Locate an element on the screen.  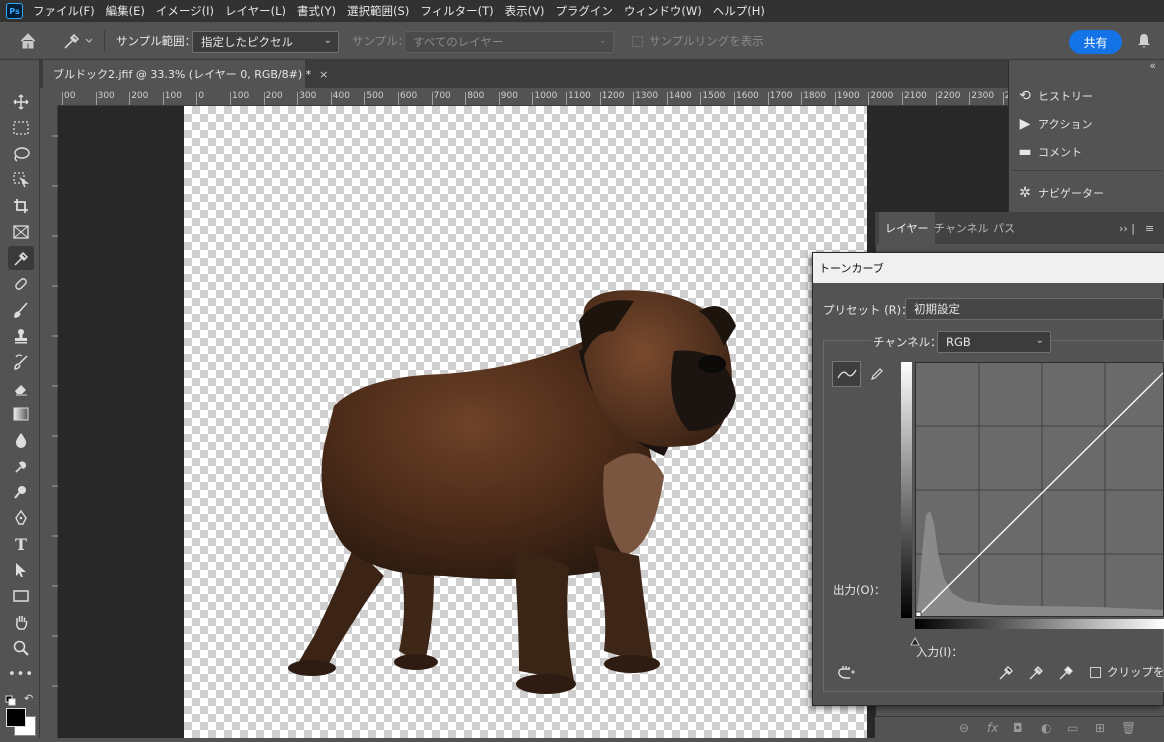
marquee-icon is located at coordinates (21, 128).